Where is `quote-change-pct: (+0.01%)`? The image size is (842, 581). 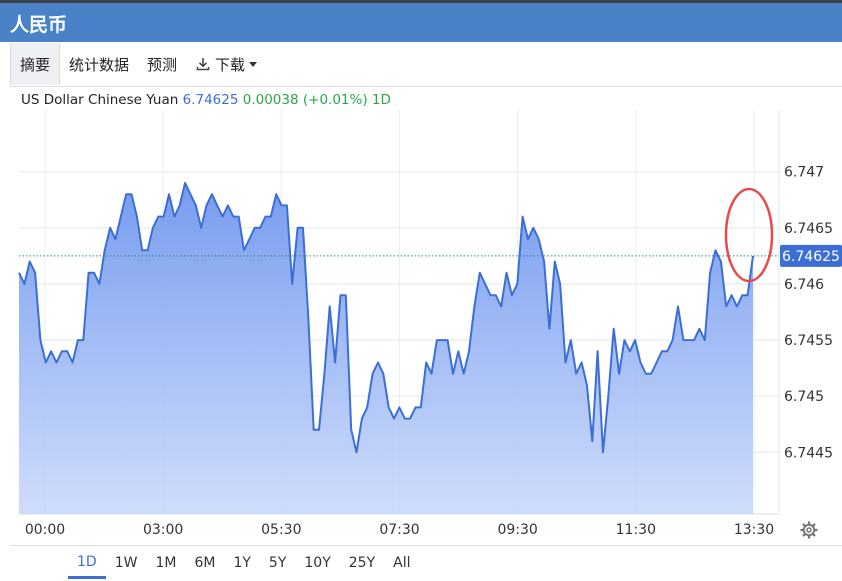
quote-change-pct: (+0.01%) is located at coordinates (335, 100).